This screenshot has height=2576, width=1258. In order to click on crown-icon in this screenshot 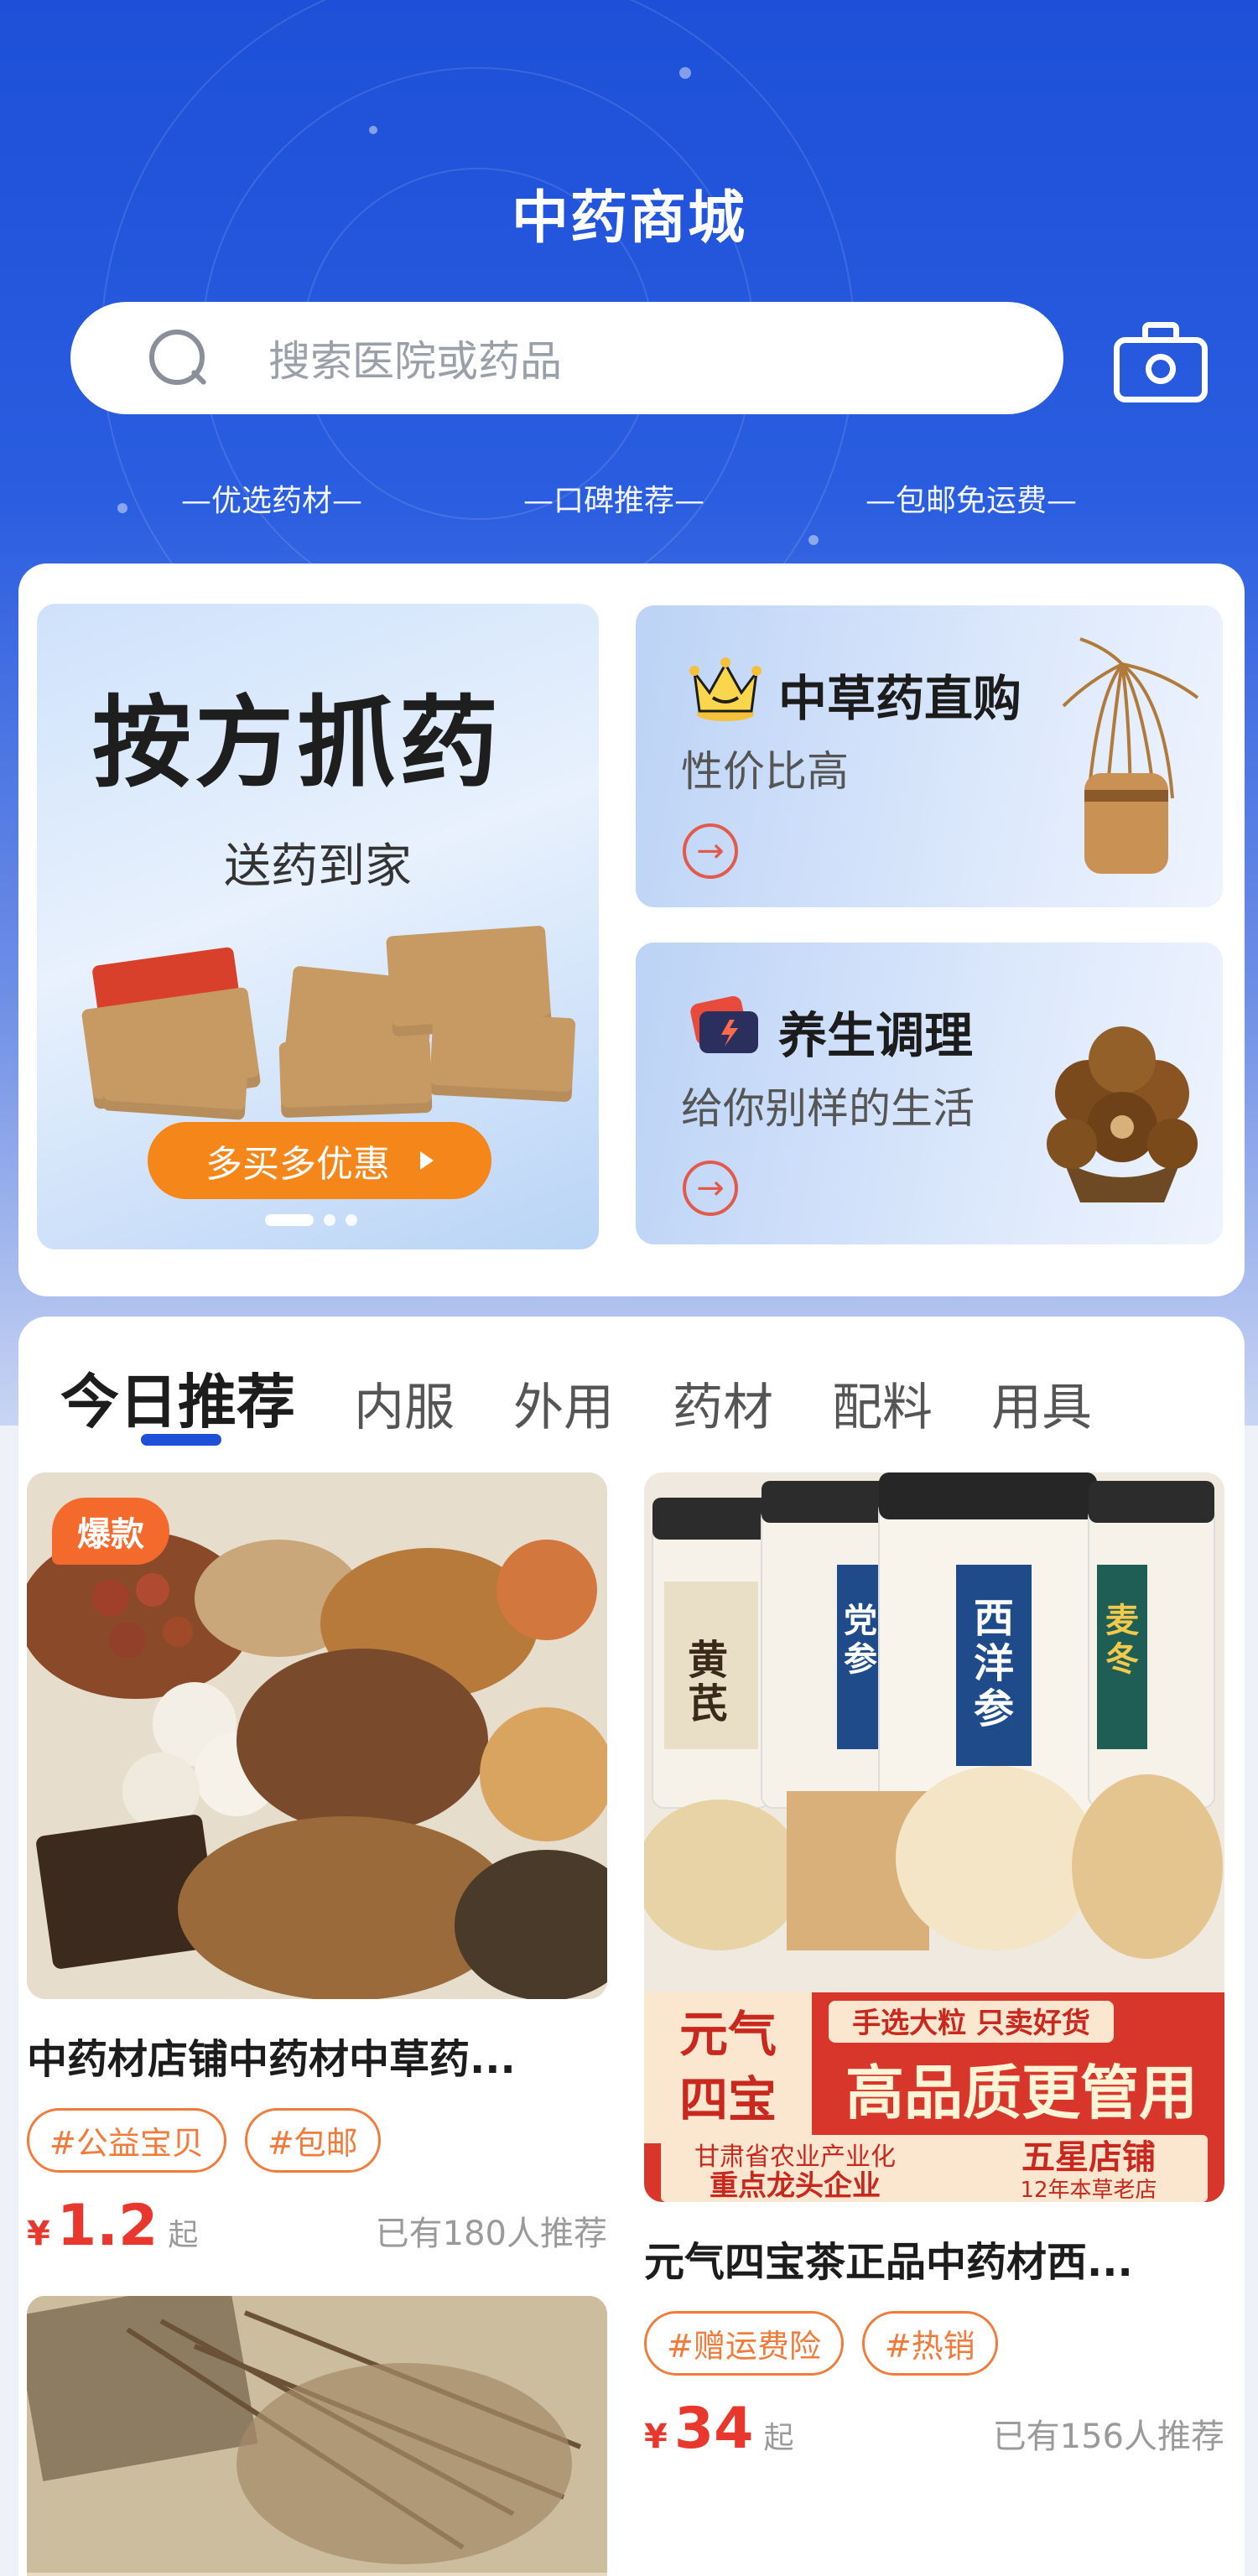, I will do `click(725, 689)`.